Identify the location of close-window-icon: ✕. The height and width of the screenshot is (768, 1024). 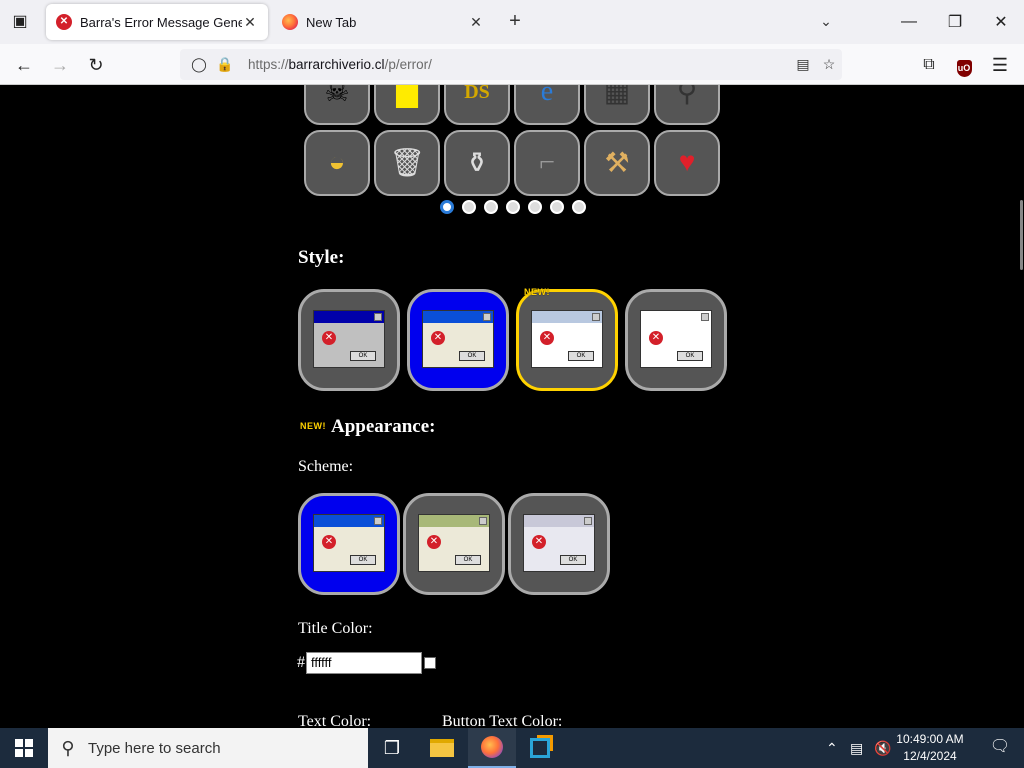
(1001, 22).